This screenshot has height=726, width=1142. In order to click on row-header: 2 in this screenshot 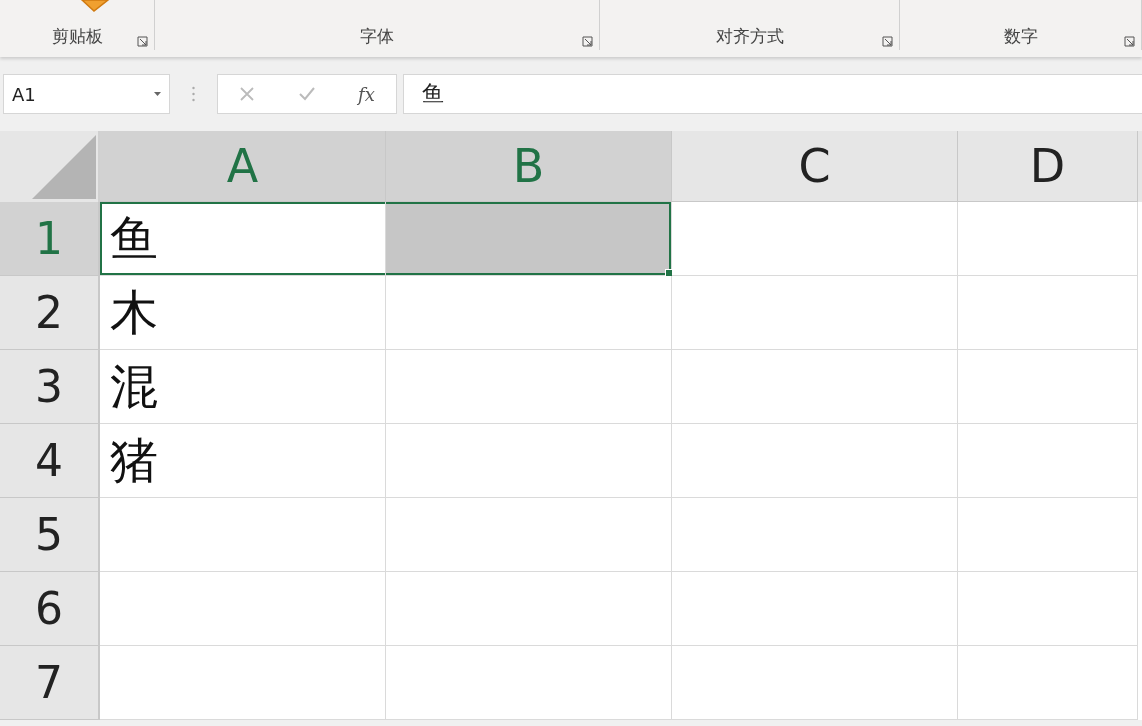, I will do `click(50, 313)`.